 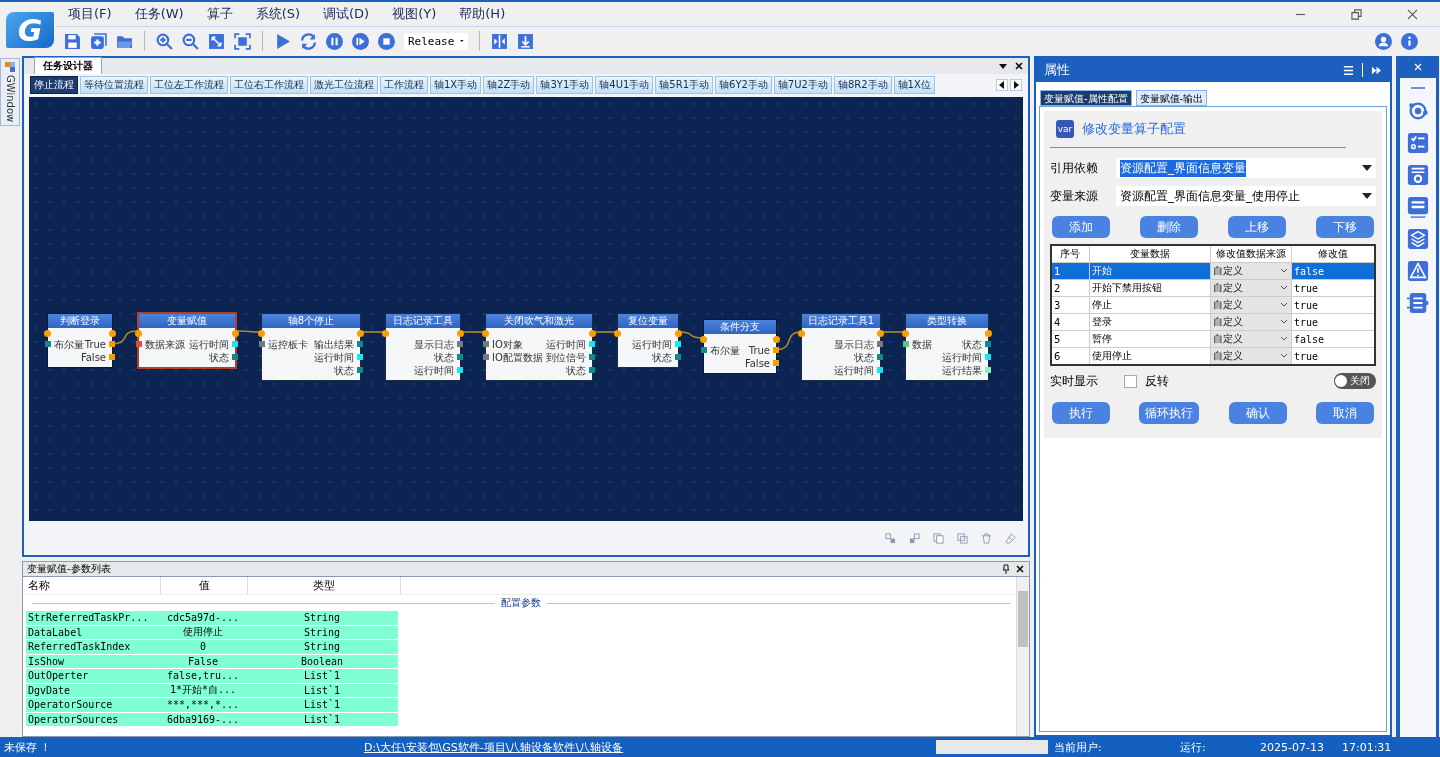 I want to click on settings-icon, so click(x=1417, y=175).